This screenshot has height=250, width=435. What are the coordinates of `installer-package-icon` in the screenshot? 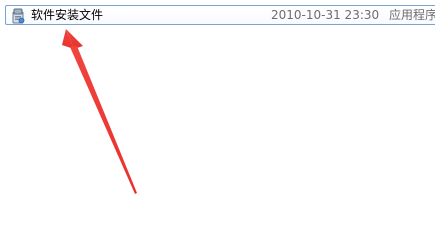 It's located at (18, 16).